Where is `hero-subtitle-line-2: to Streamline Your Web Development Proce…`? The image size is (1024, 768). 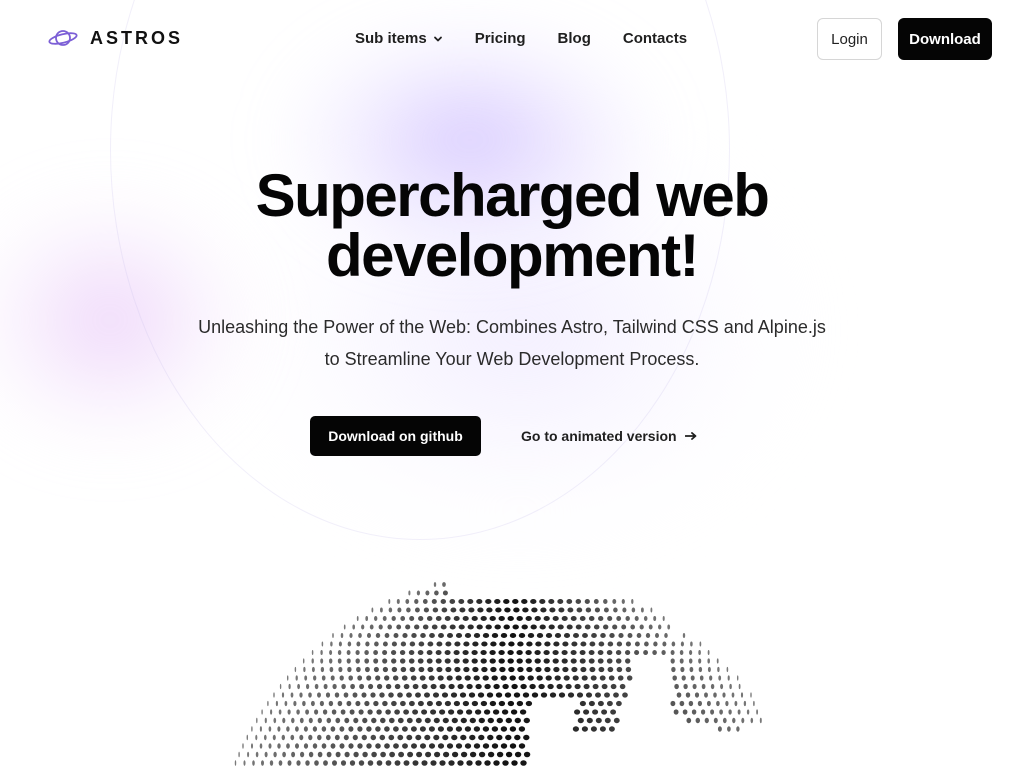 hero-subtitle-line-2: to Streamline Your Web Development Proce… is located at coordinates (512, 359).